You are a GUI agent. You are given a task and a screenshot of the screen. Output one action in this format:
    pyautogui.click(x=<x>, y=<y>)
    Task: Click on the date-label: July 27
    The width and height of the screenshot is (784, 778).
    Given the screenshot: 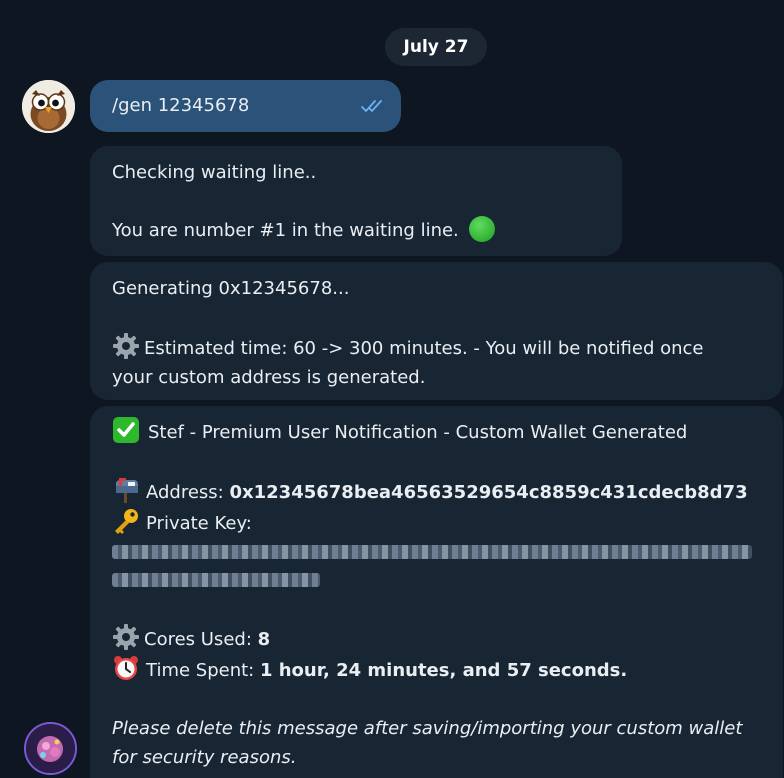 What is the action you would take?
    pyautogui.click(x=436, y=47)
    